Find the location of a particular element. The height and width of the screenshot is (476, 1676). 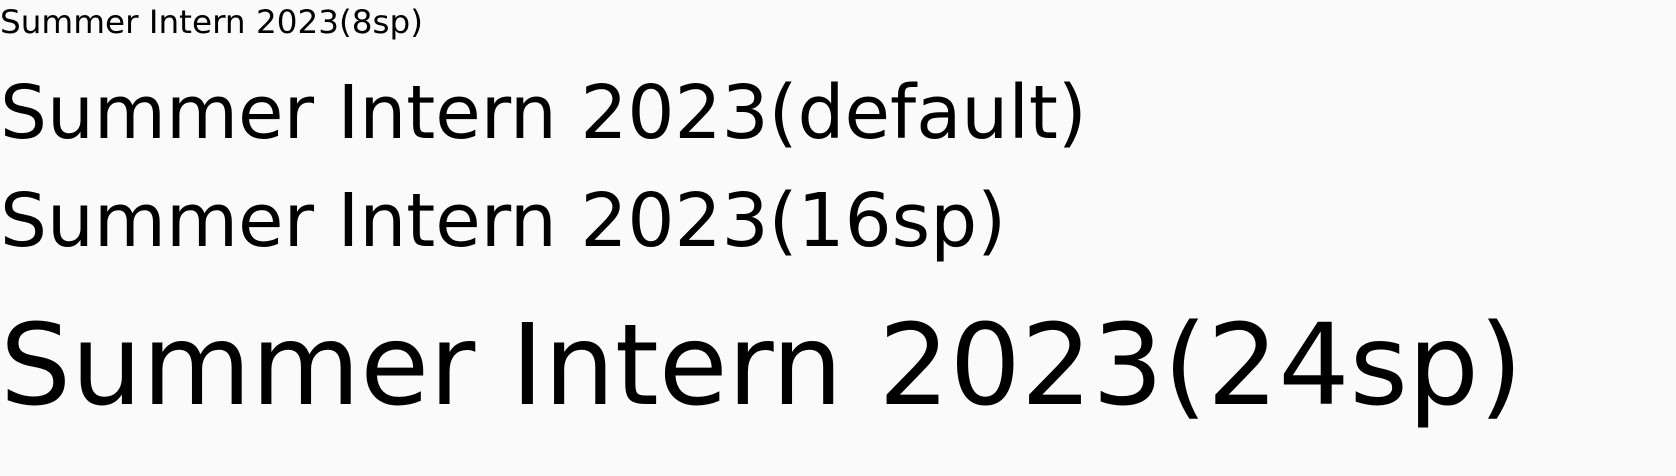

sample-text-8sp: Summer Intern 2023(8sp) is located at coordinates (211, 22).